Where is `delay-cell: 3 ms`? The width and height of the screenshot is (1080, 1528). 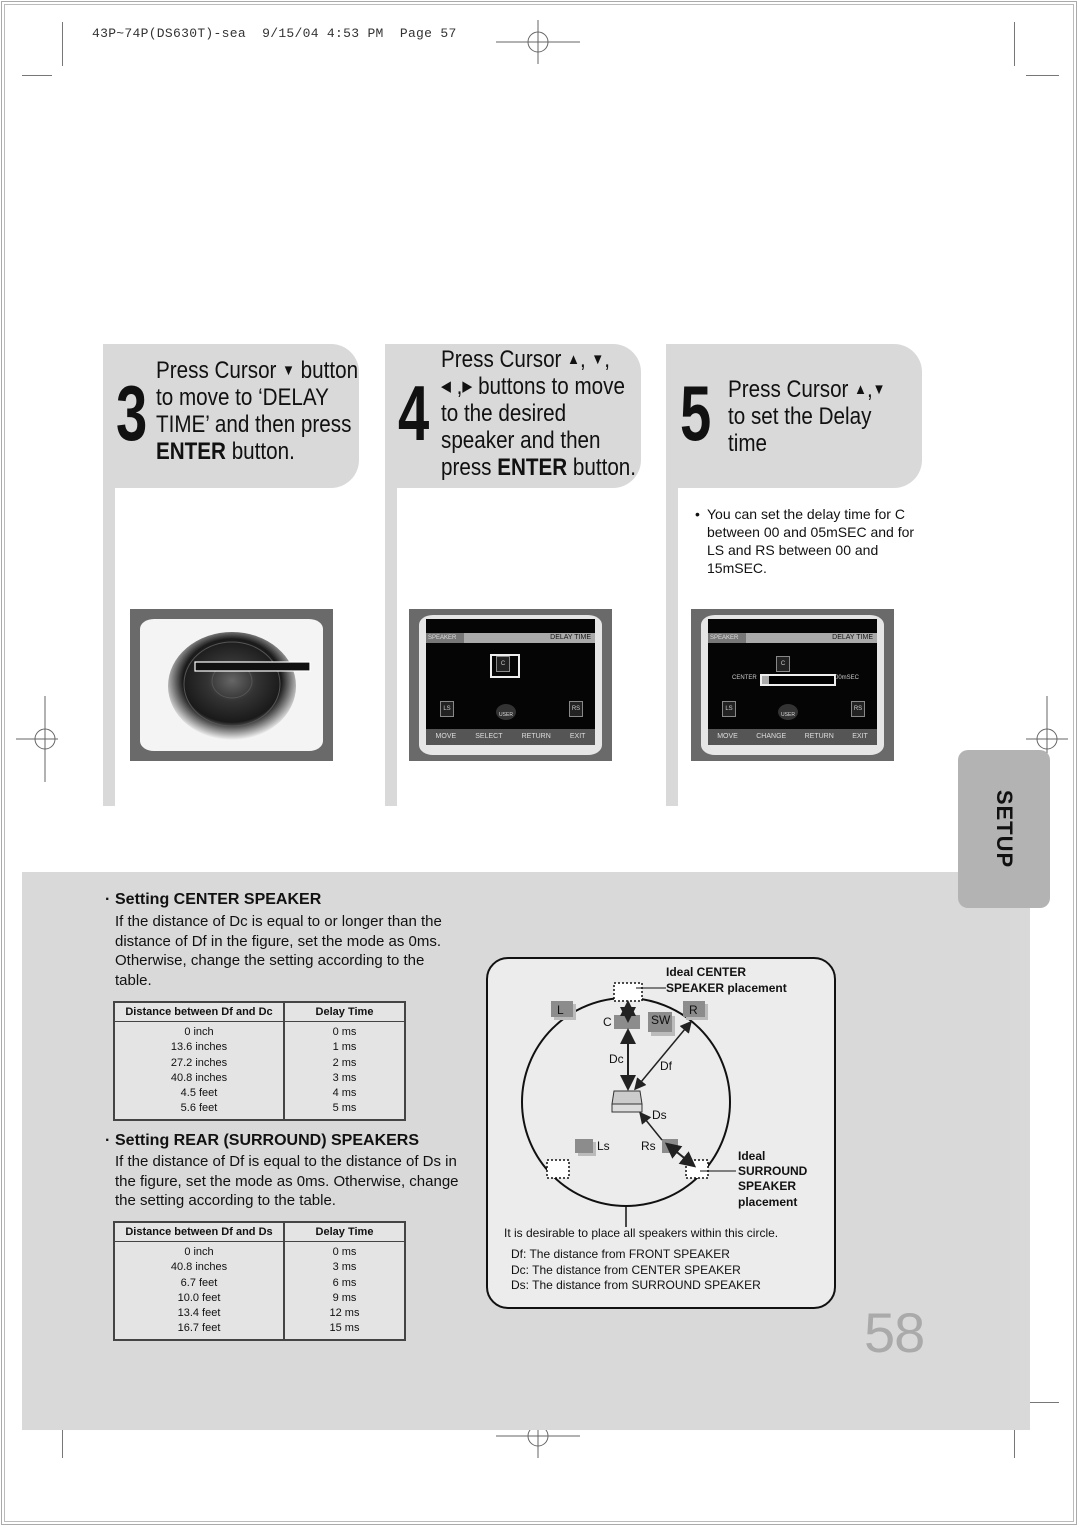
delay-cell: 3 ms is located at coordinates (344, 1078).